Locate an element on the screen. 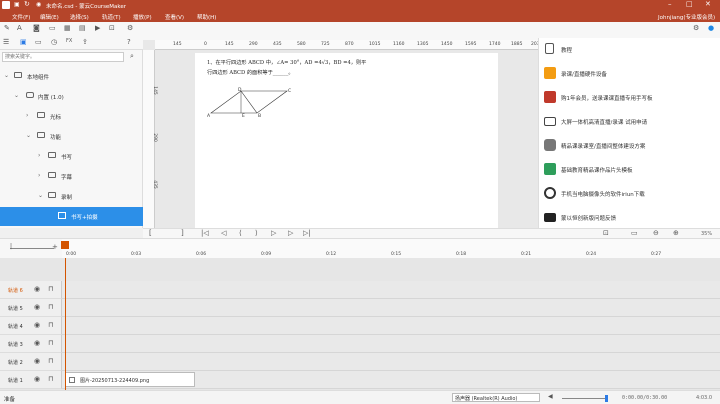 The width and height of the screenshot is (720, 404). menu-track: 轨道(T) is located at coordinates (111, 17).